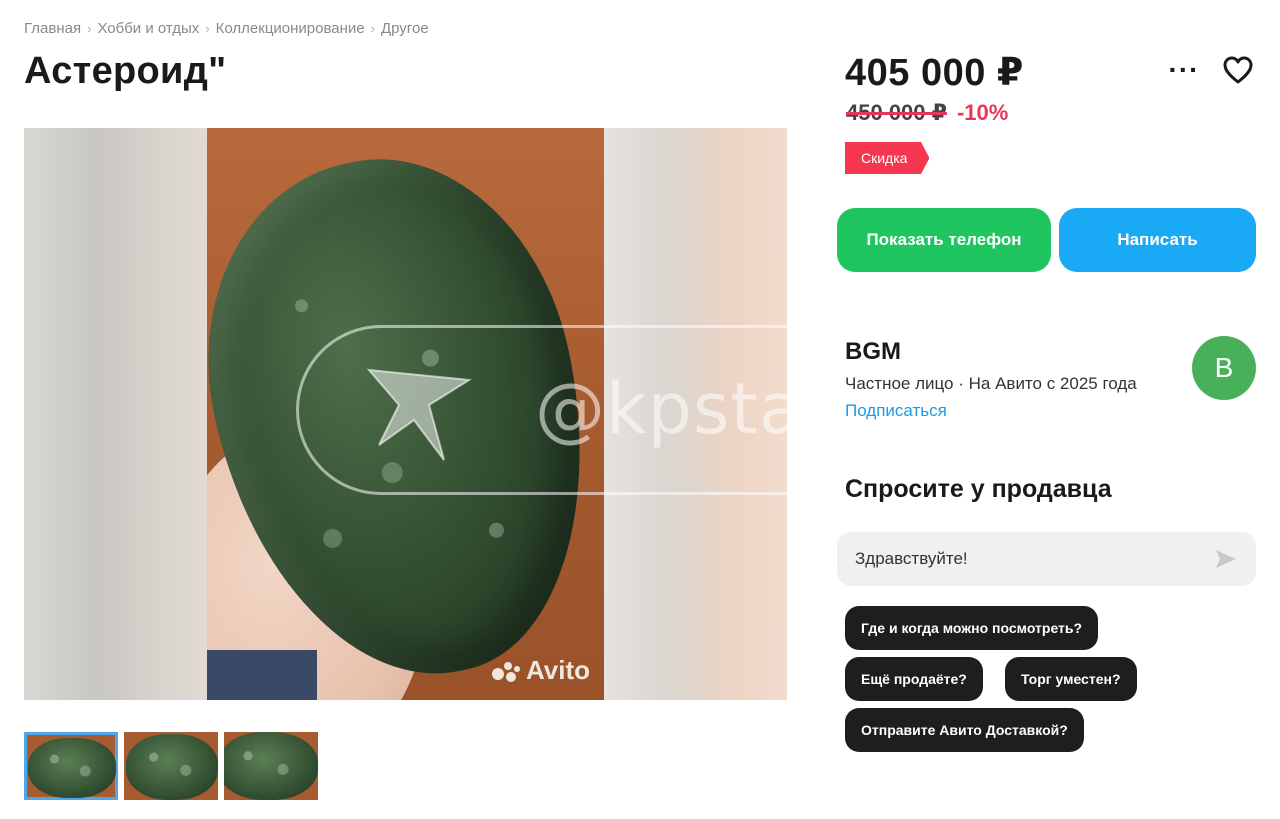  I want to click on send-icon, so click(1226, 559).